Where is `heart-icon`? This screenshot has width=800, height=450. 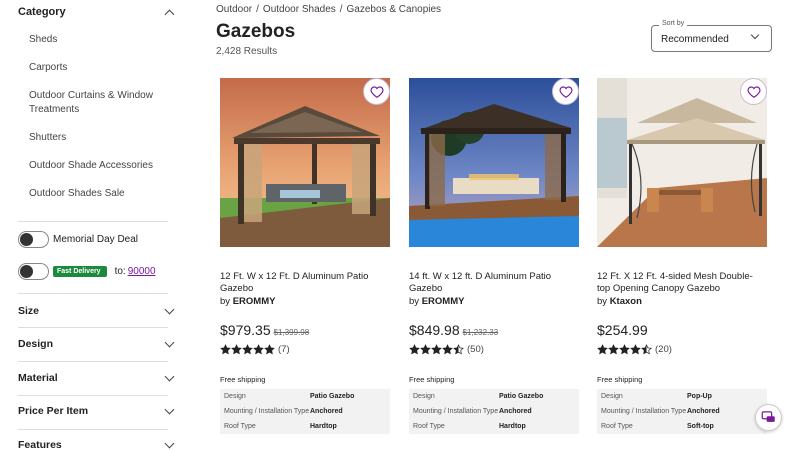 heart-icon is located at coordinates (753, 91).